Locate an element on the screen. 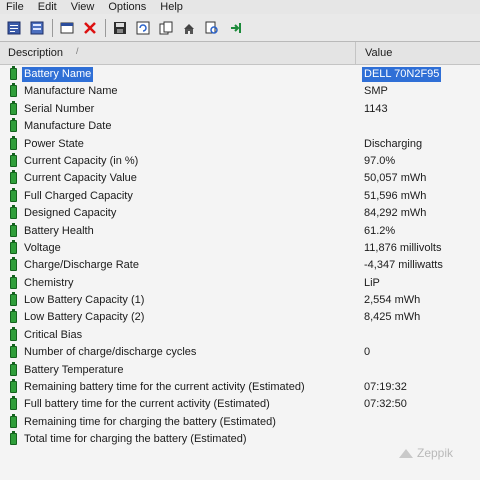 This screenshot has width=480, height=480. row-description: Designed Capacity is located at coordinates (70, 213).